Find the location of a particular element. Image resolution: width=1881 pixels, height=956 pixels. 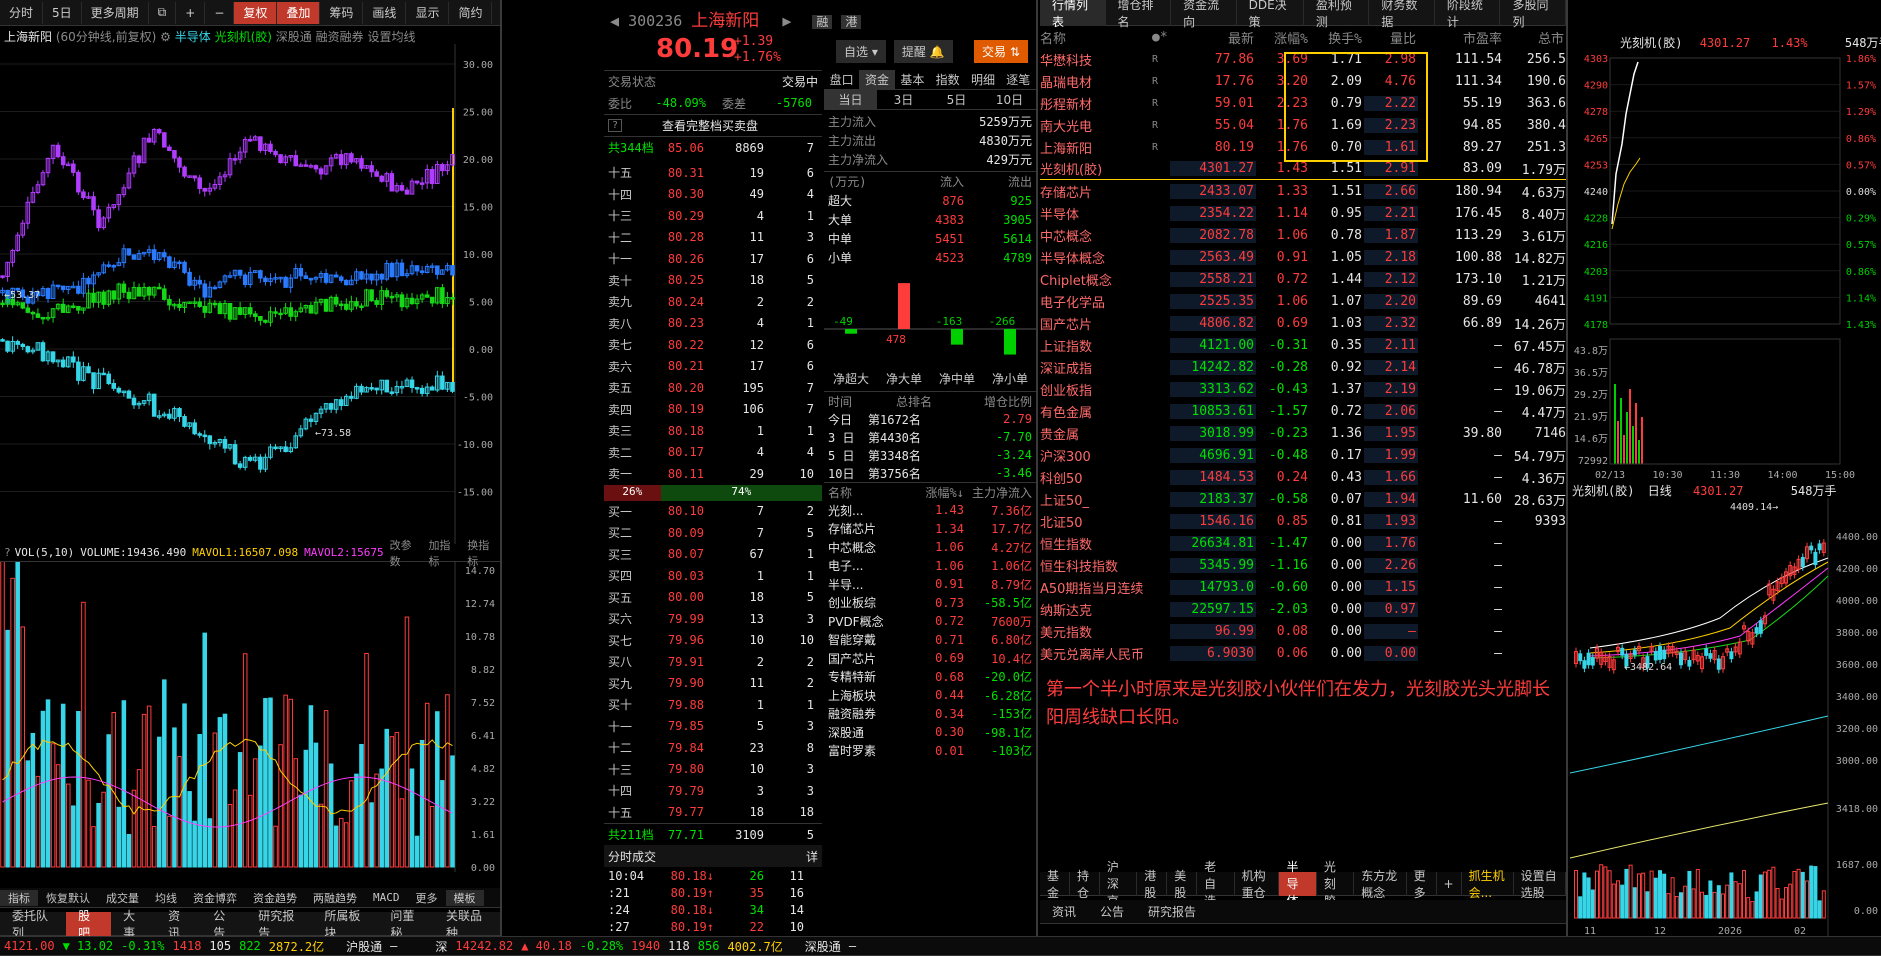

sector-head: 主力净流入 is located at coordinates (998, 492).